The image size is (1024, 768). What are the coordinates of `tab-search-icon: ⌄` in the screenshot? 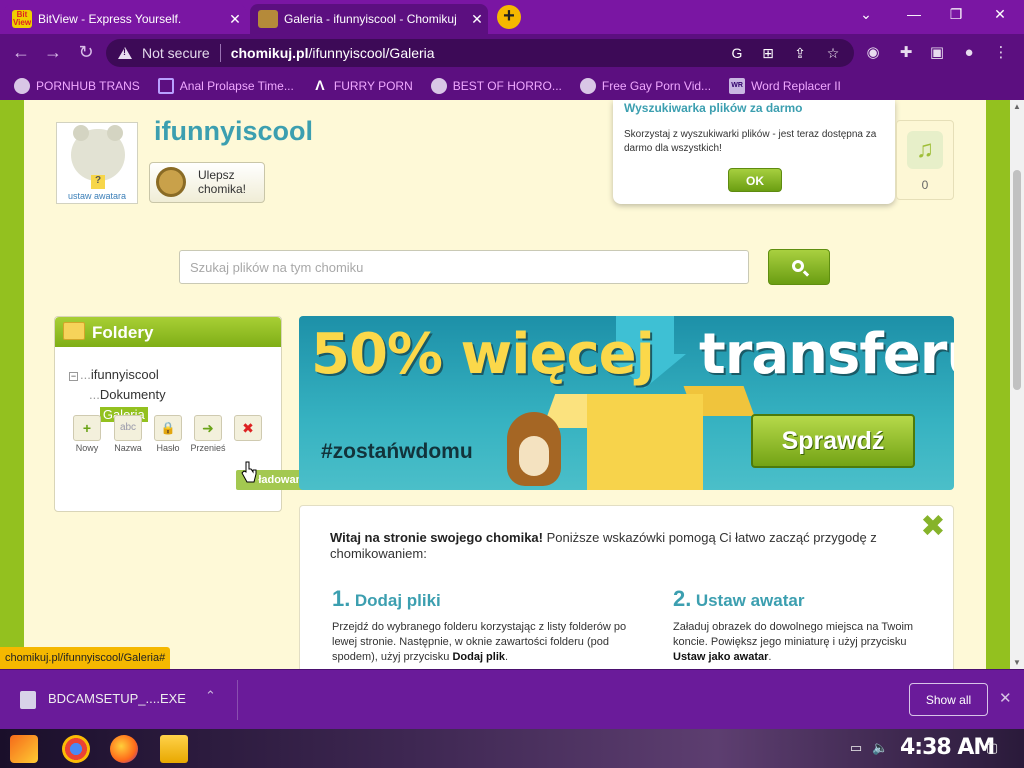 It's located at (866, 14).